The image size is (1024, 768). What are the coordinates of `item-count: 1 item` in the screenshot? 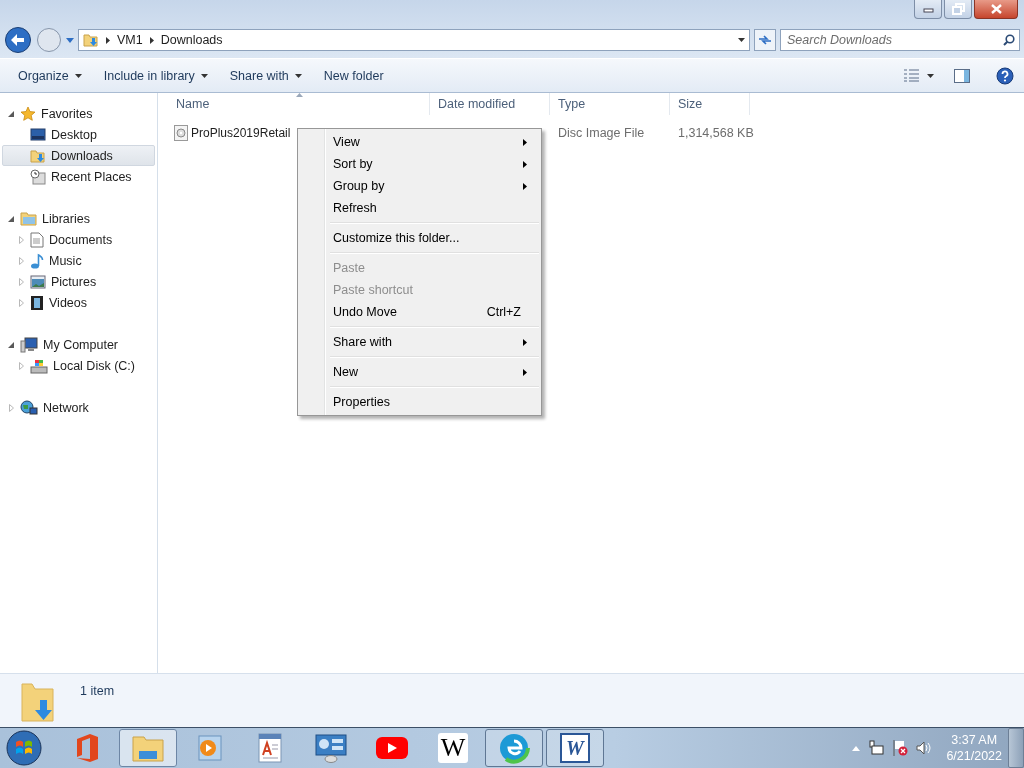 It's located at (97, 691).